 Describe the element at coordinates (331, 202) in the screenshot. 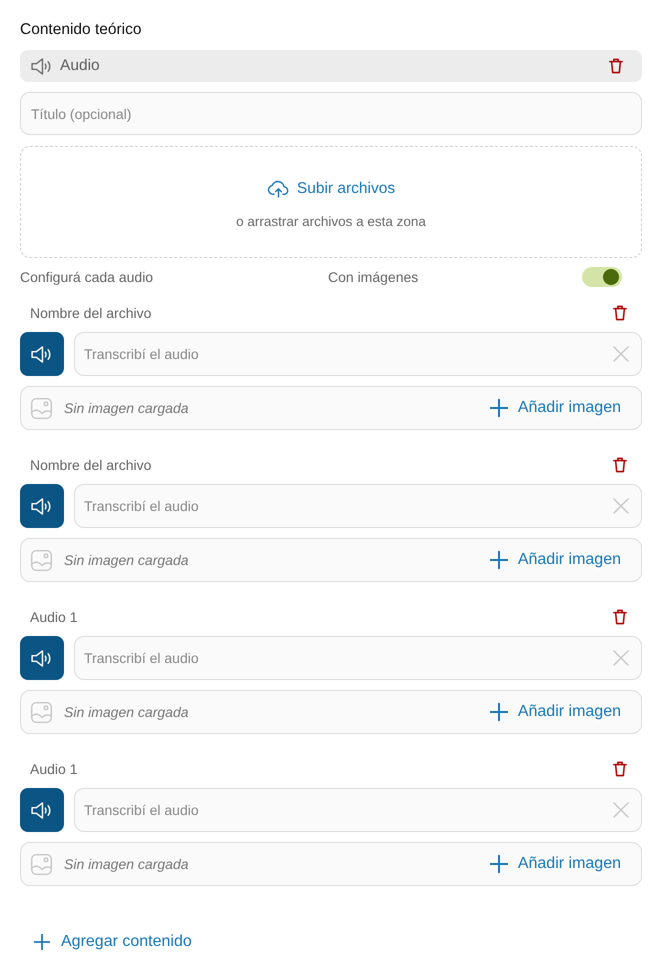

I see `dropzone: Subir archivos o arrastrar archivos a esta zona` at that location.